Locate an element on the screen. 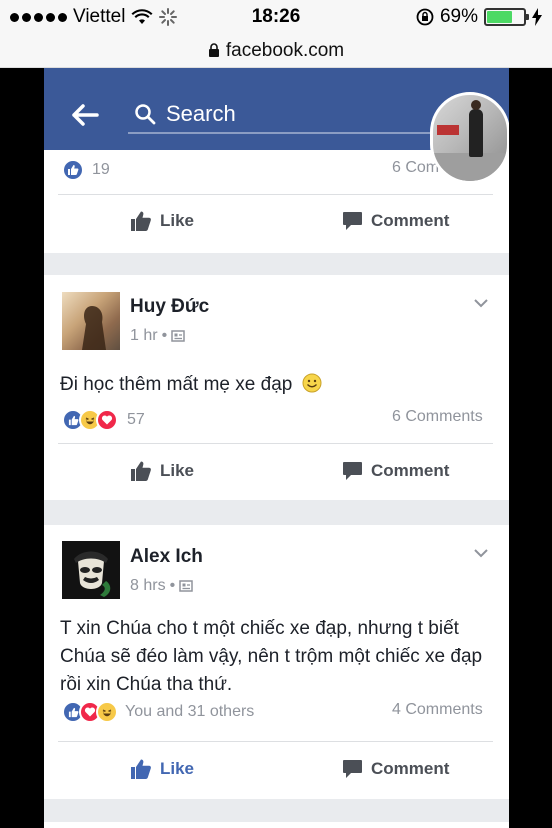  post-meta: 1 hr • is located at coordinates (157, 336).